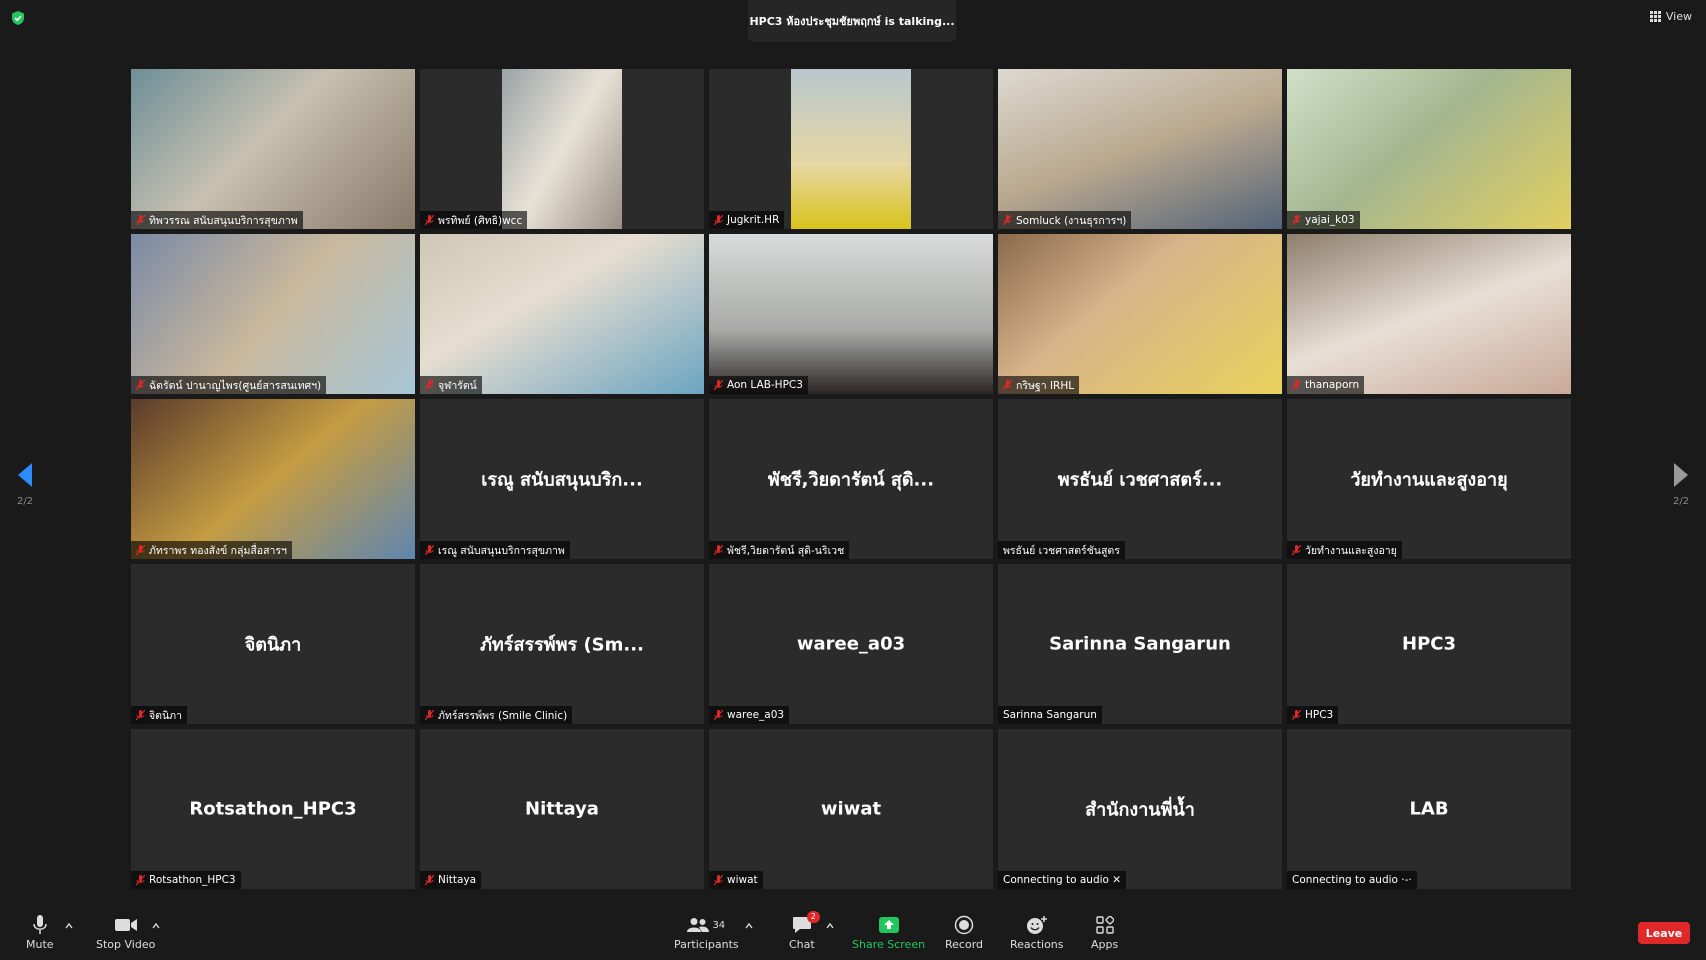 This screenshot has width=1706, height=960. I want to click on participant-display-name: Sarinna Sangarun, so click(1140, 644).